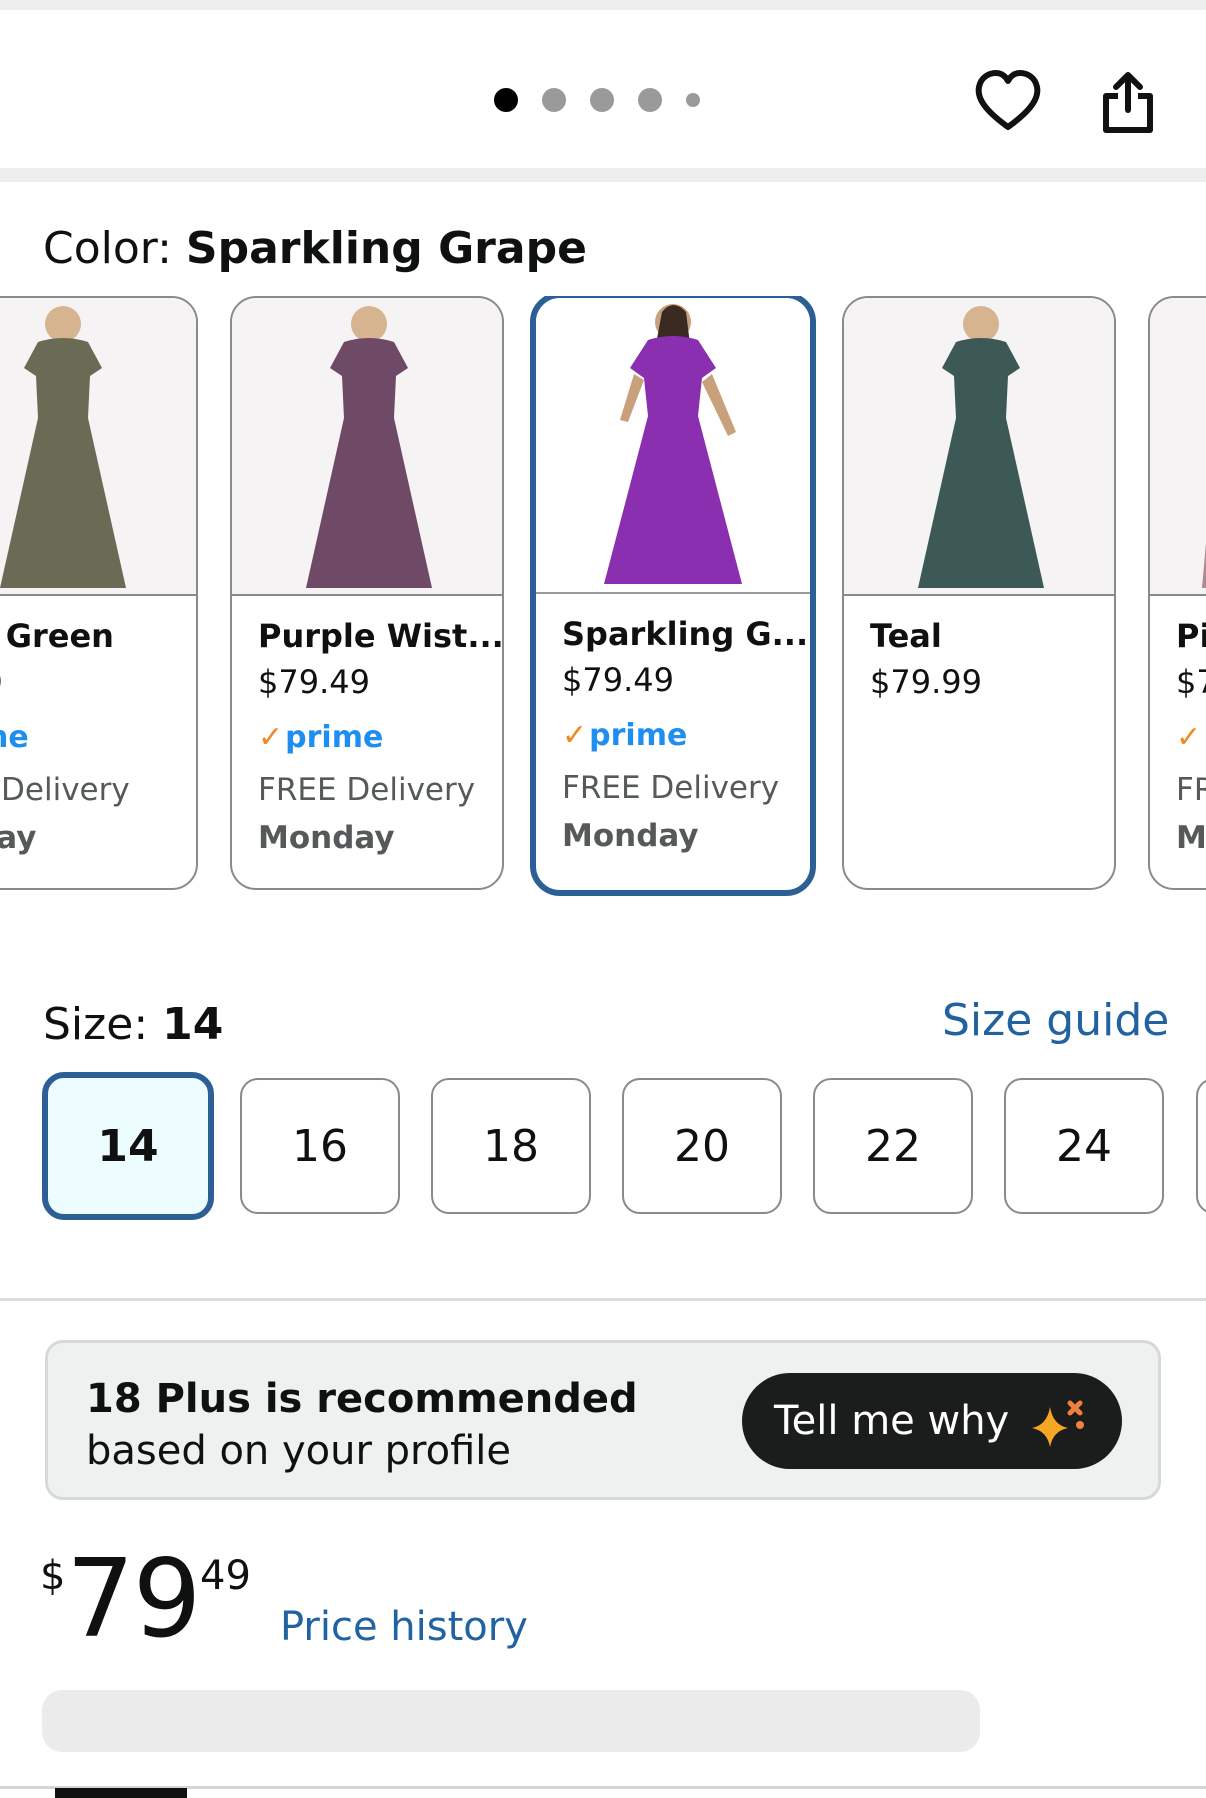  I want to click on section-separator, so click(603, 175).